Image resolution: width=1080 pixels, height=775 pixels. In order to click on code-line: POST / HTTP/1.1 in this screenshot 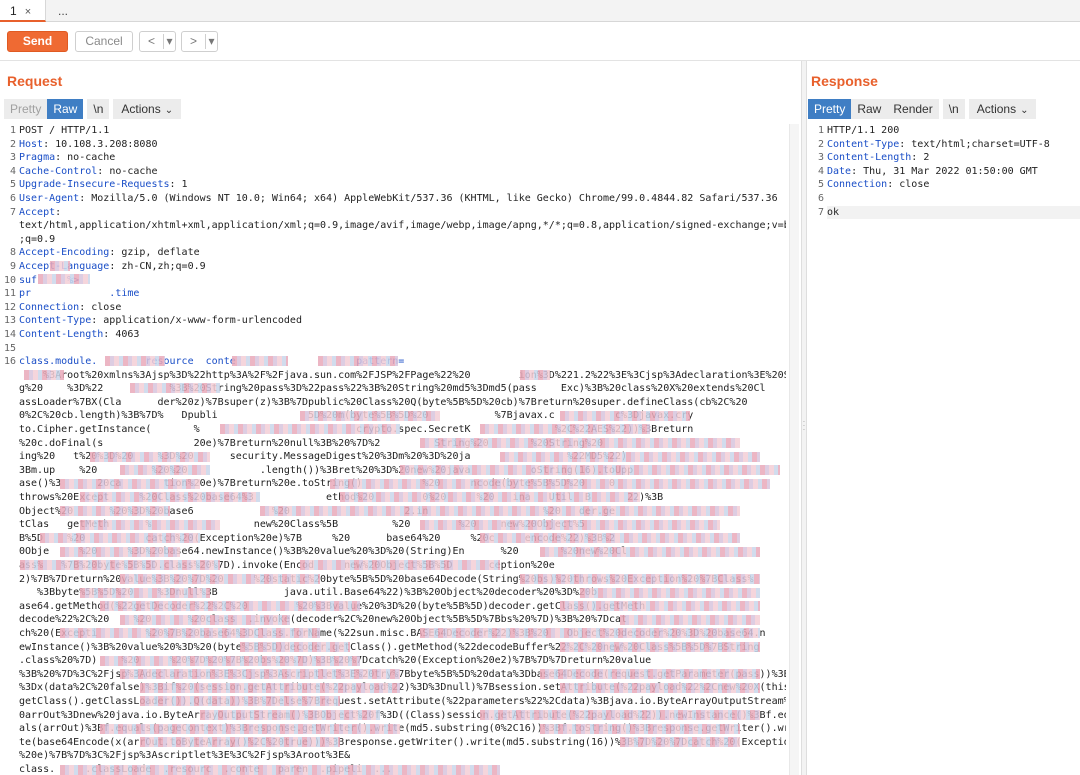, I will do `click(402, 131)`.